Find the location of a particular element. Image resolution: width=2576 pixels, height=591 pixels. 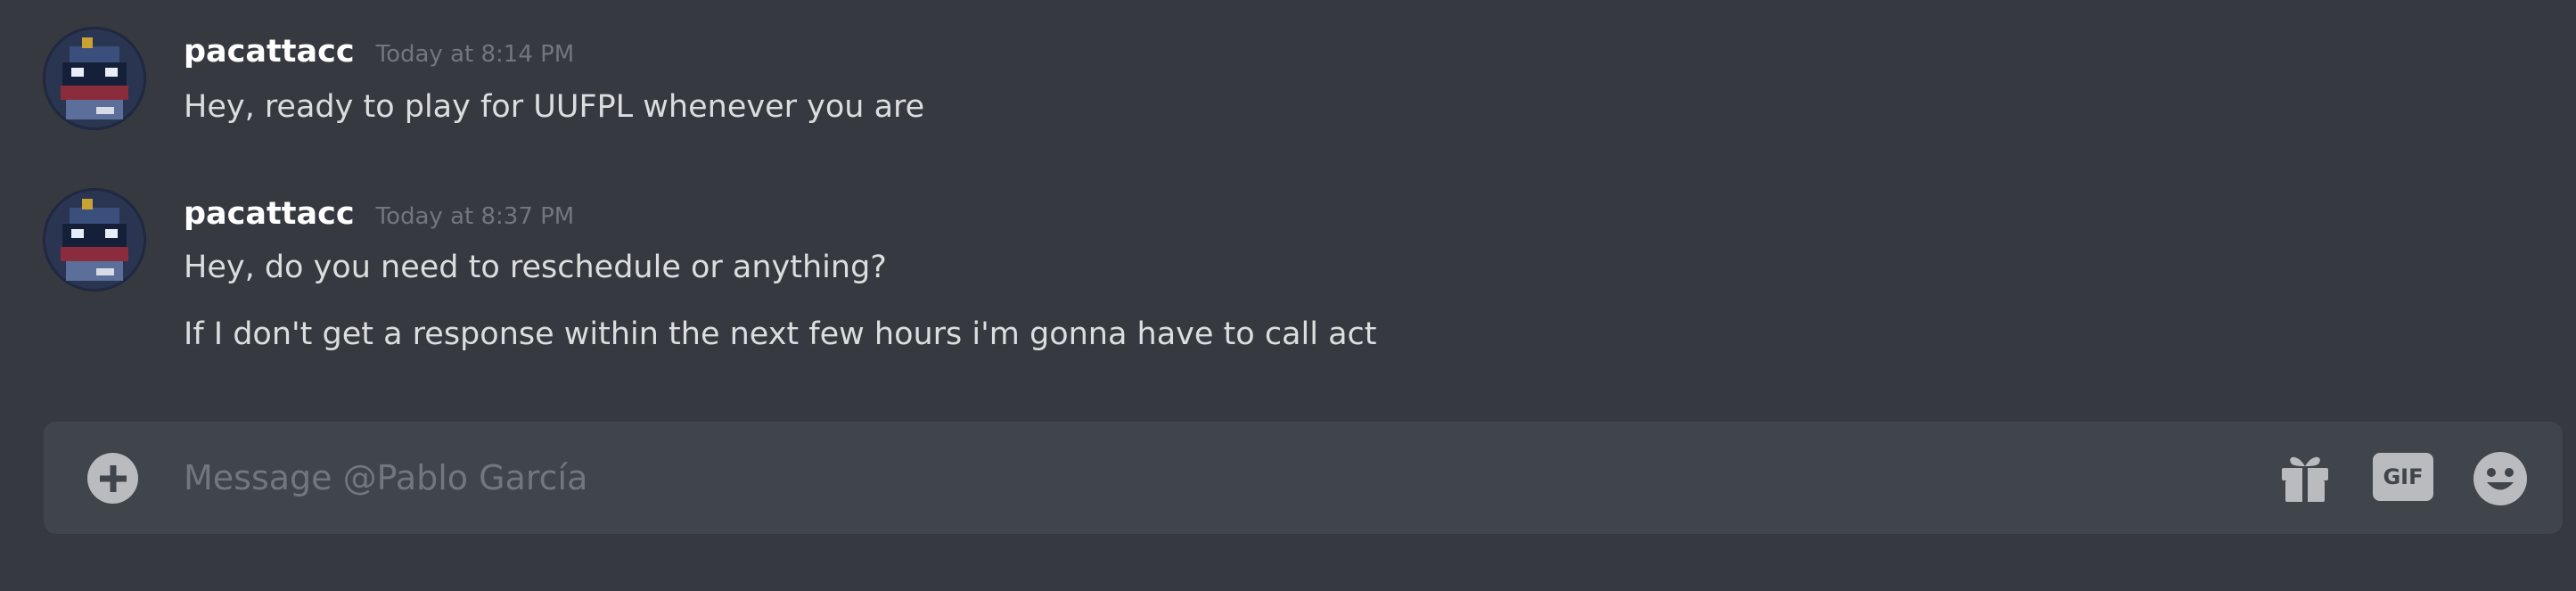

smiley-icon is located at coordinates (2500, 479).